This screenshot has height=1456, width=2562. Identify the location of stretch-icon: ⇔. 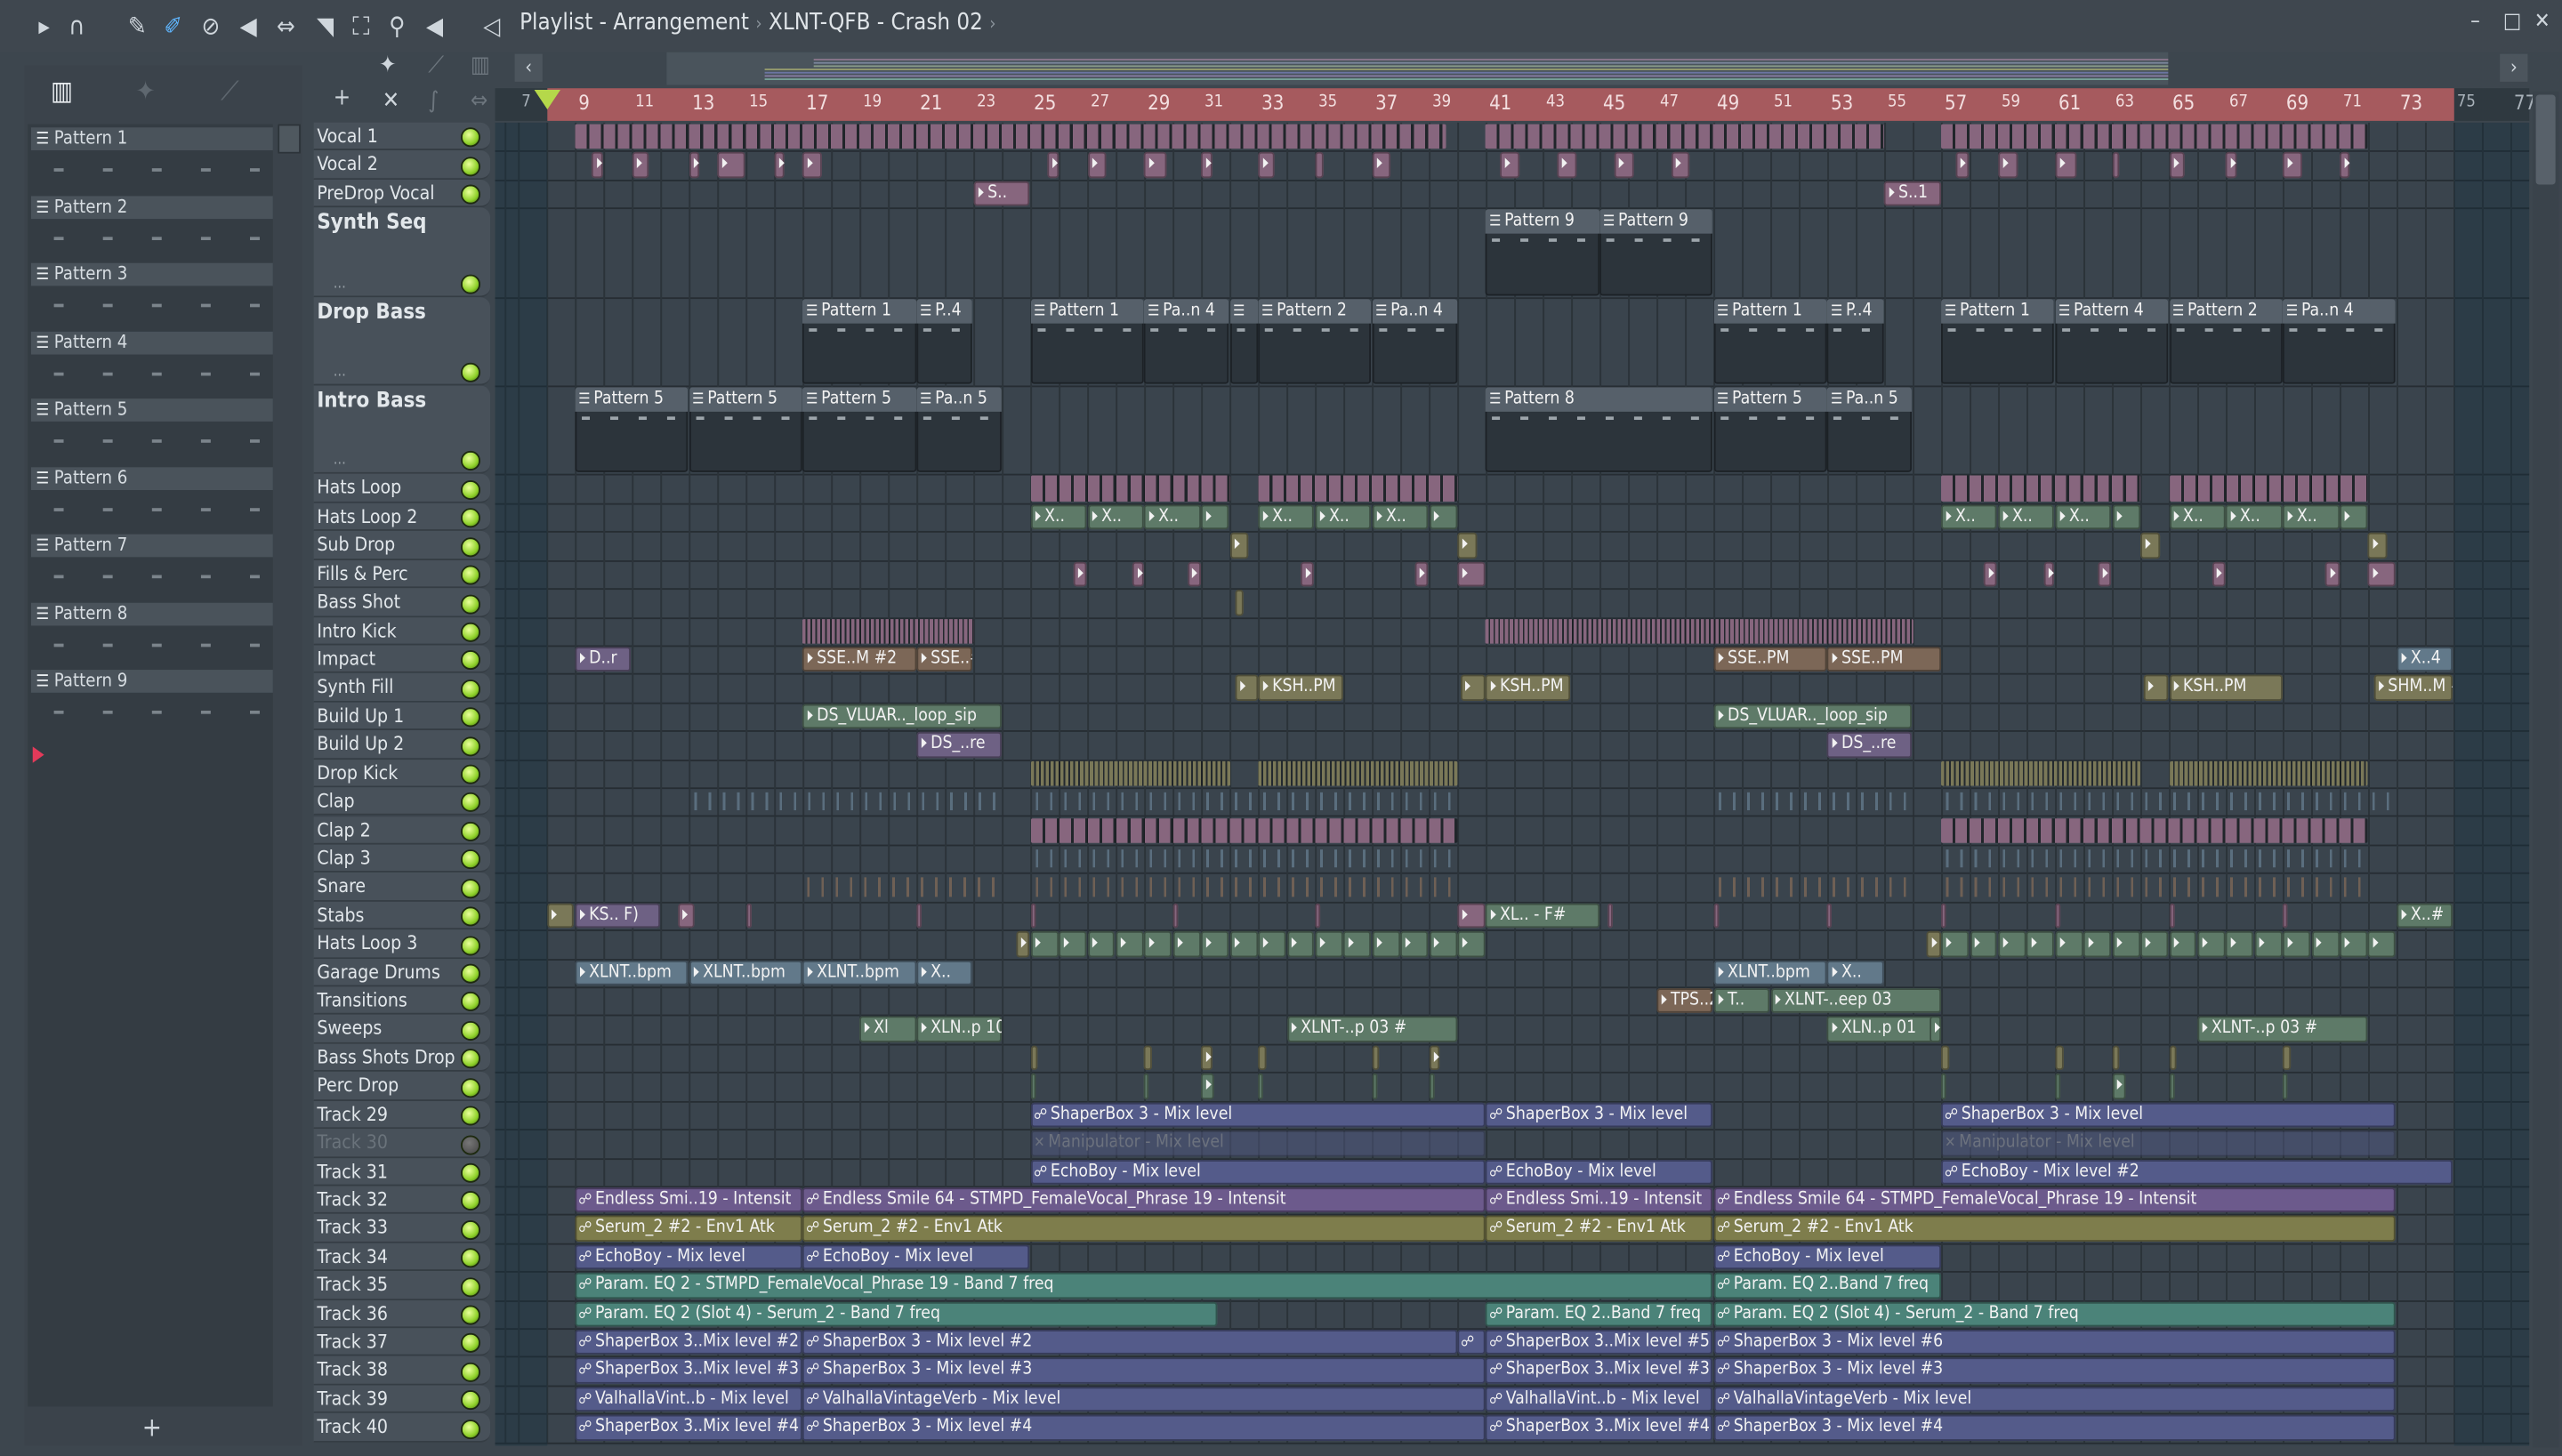
(479, 101).